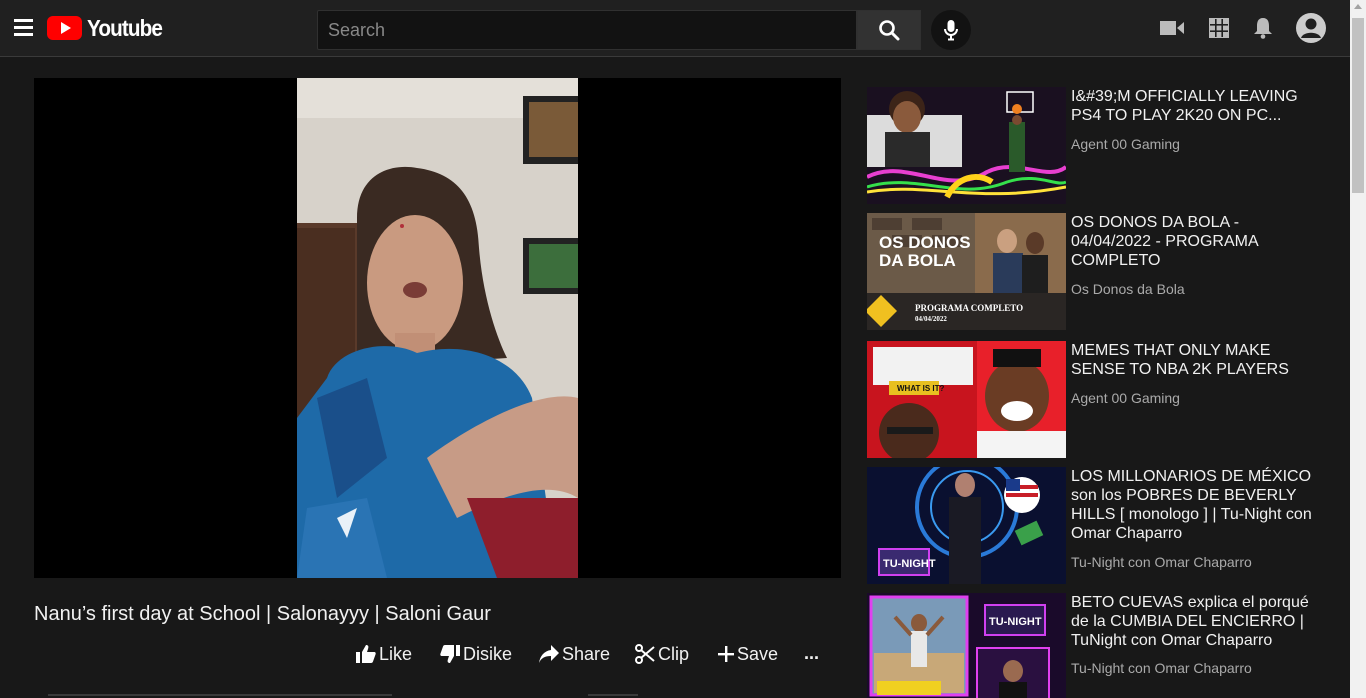  I want to click on voice-search-button, so click(951, 30).